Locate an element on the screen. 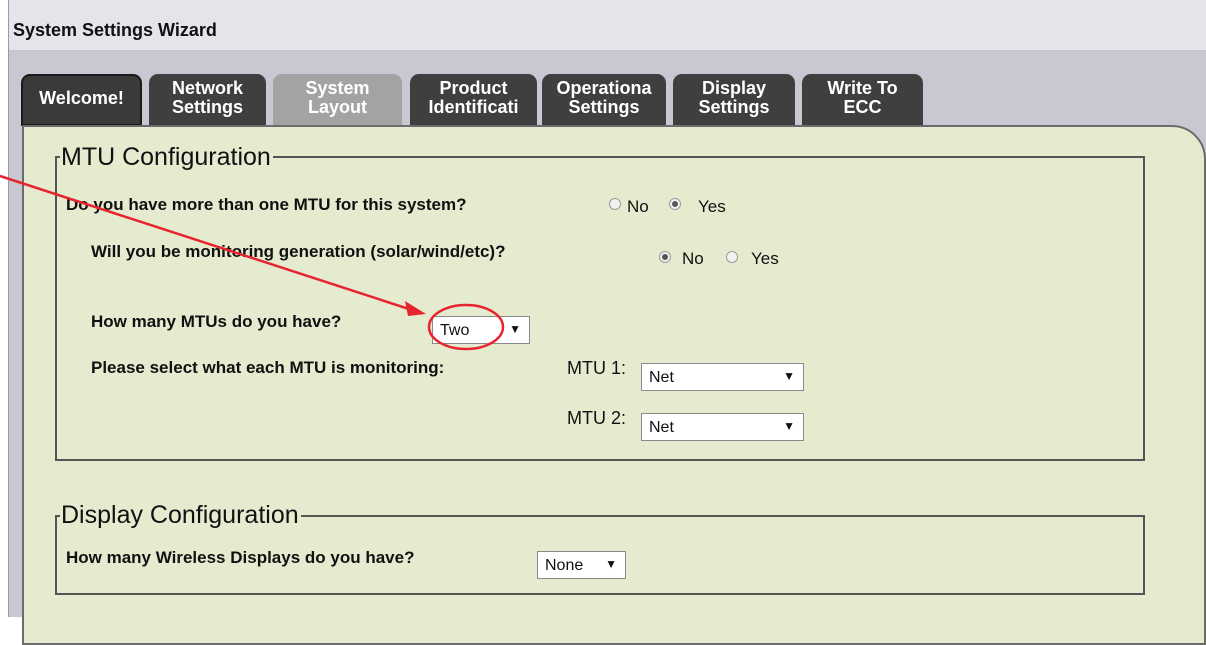  tab-label: System is located at coordinates (337, 88).